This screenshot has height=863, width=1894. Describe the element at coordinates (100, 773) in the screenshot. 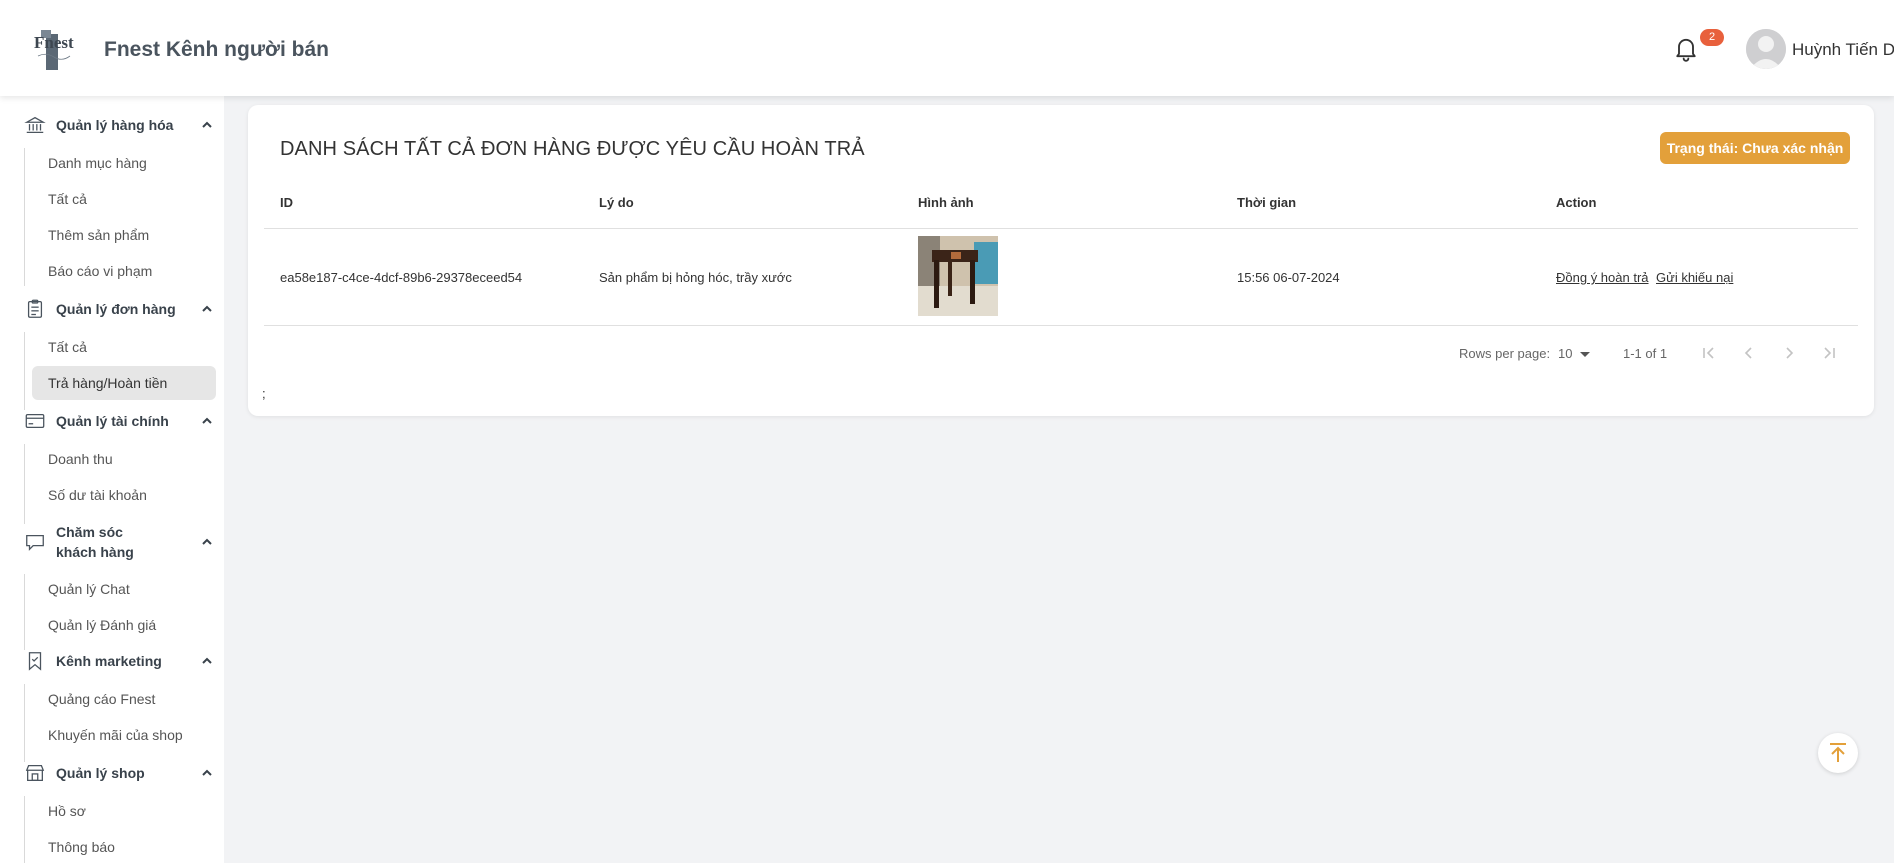

I see `sidebar-section-title: Quản lý shop` at that location.